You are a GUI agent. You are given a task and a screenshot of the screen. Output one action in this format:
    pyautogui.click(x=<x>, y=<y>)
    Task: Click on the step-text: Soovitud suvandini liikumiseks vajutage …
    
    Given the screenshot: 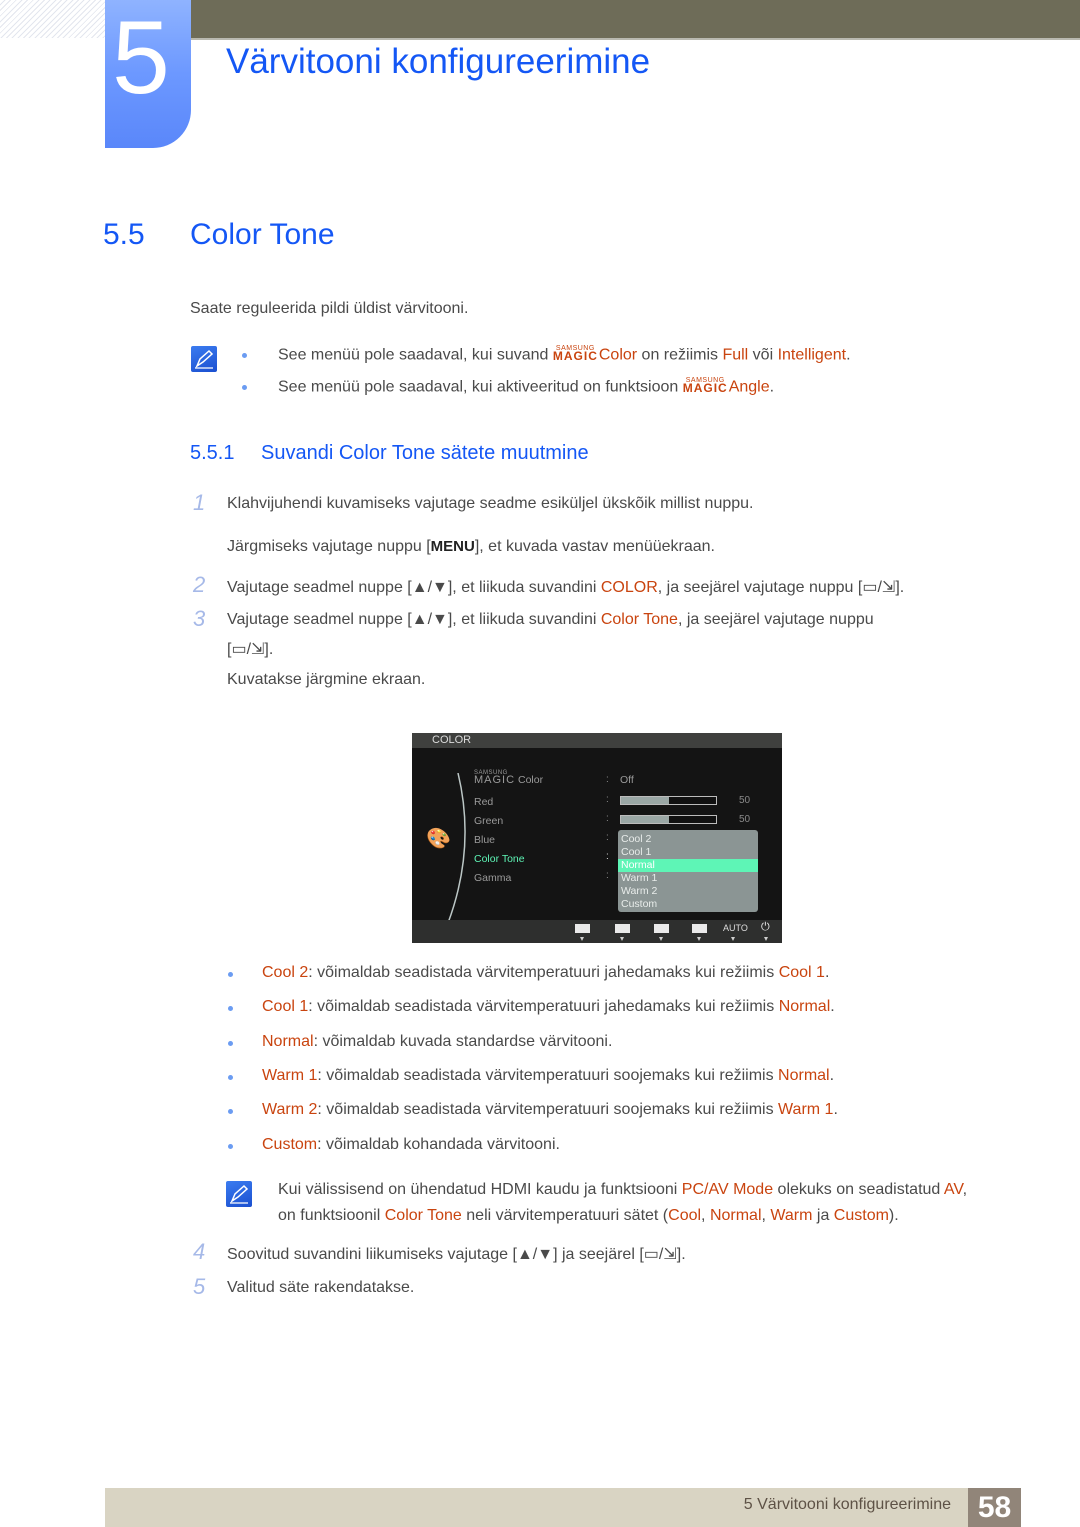 What is the action you would take?
    pyautogui.click(x=456, y=1254)
    